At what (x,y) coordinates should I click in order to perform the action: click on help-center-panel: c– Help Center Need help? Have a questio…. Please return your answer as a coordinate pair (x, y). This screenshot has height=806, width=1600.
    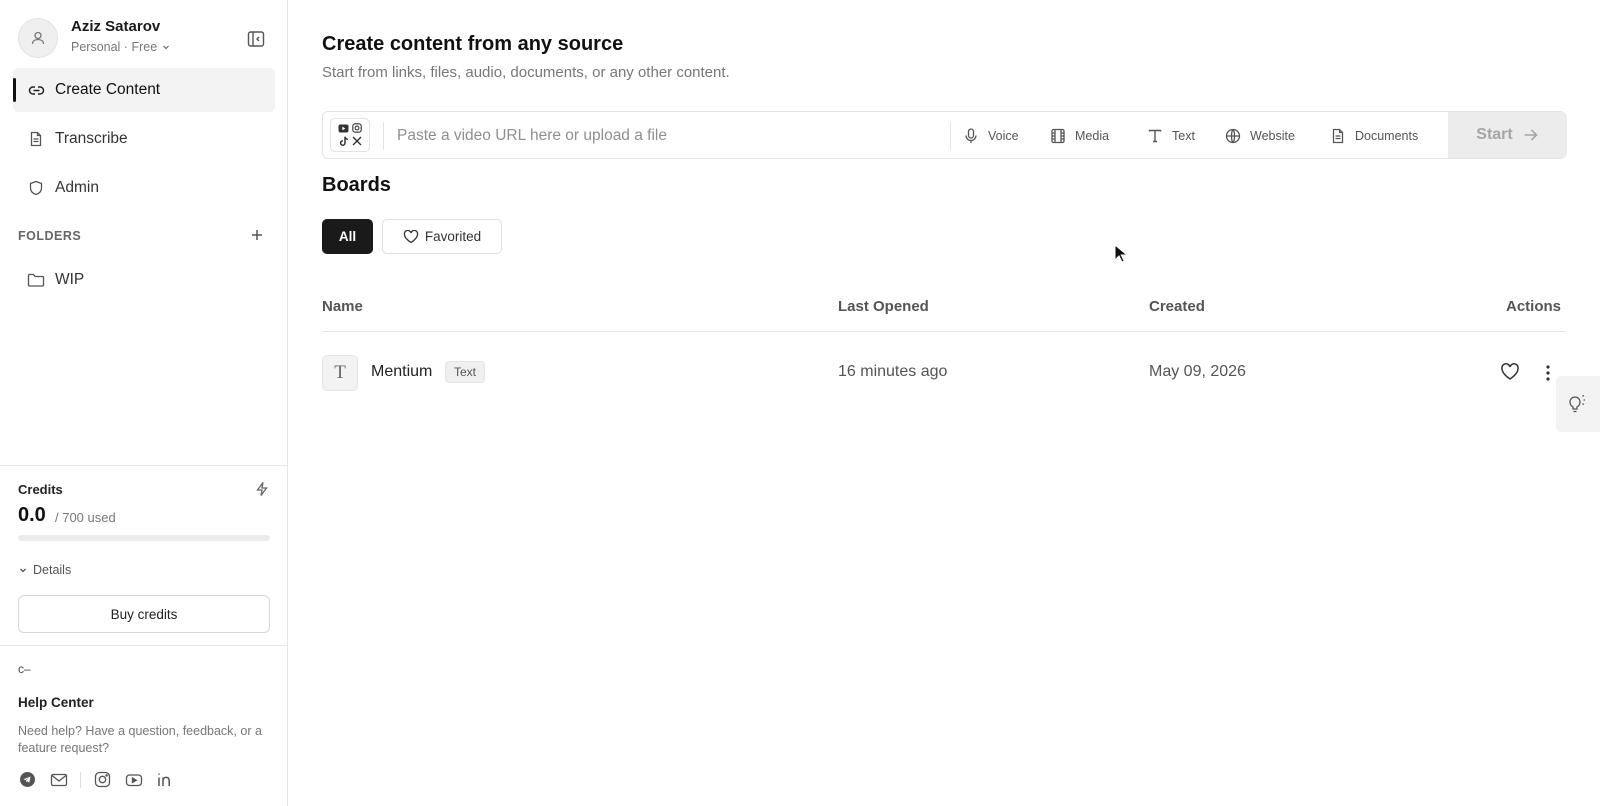
    Looking at the image, I should click on (144, 725).